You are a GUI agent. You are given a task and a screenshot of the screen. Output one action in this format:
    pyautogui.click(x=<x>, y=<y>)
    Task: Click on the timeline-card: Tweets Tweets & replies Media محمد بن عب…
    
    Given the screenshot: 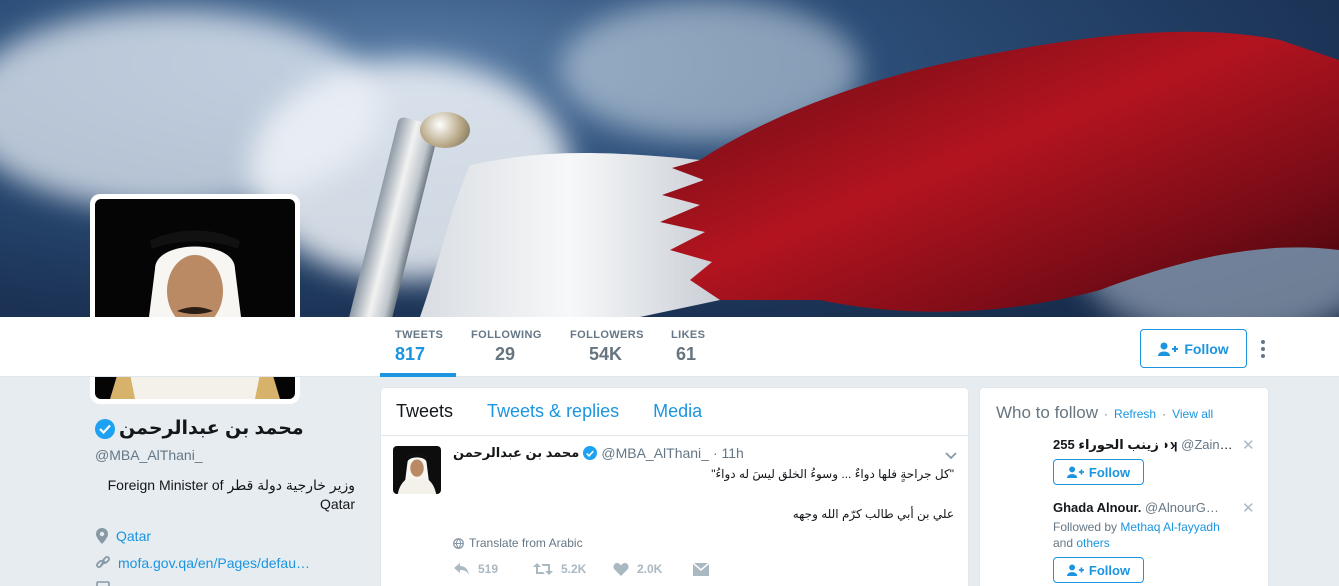 What is the action you would take?
    pyautogui.click(x=674, y=486)
    